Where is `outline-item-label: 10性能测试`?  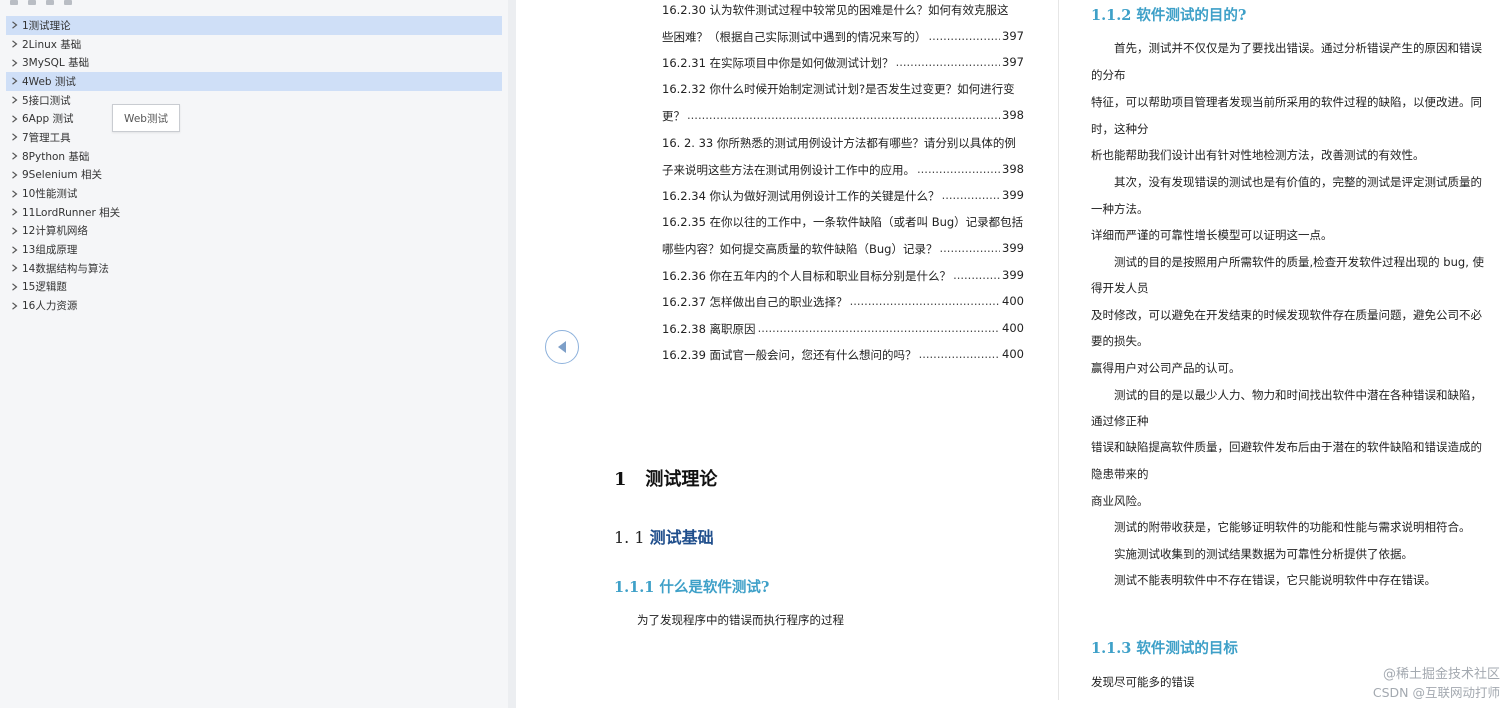 outline-item-label: 10性能测试 is located at coordinates (50, 194).